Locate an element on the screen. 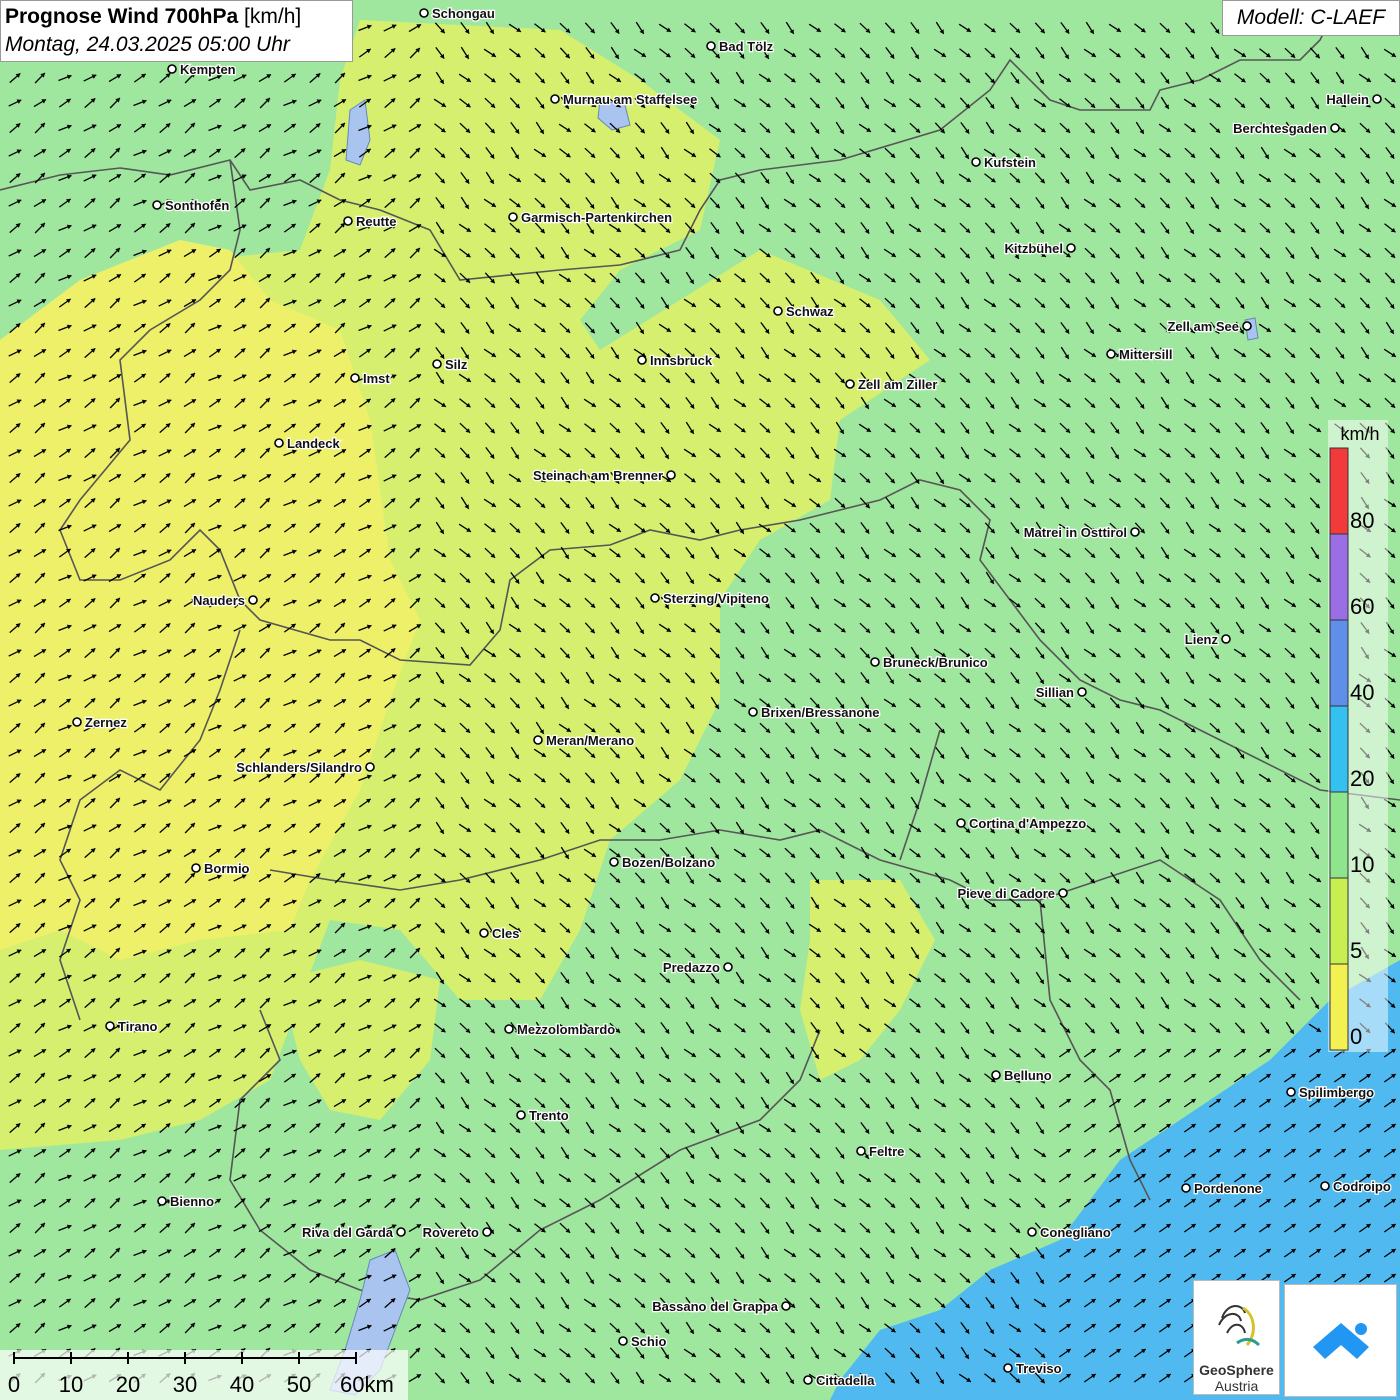 The height and width of the screenshot is (1400, 1400). city-label: Mittersill is located at coordinates (1145, 354).